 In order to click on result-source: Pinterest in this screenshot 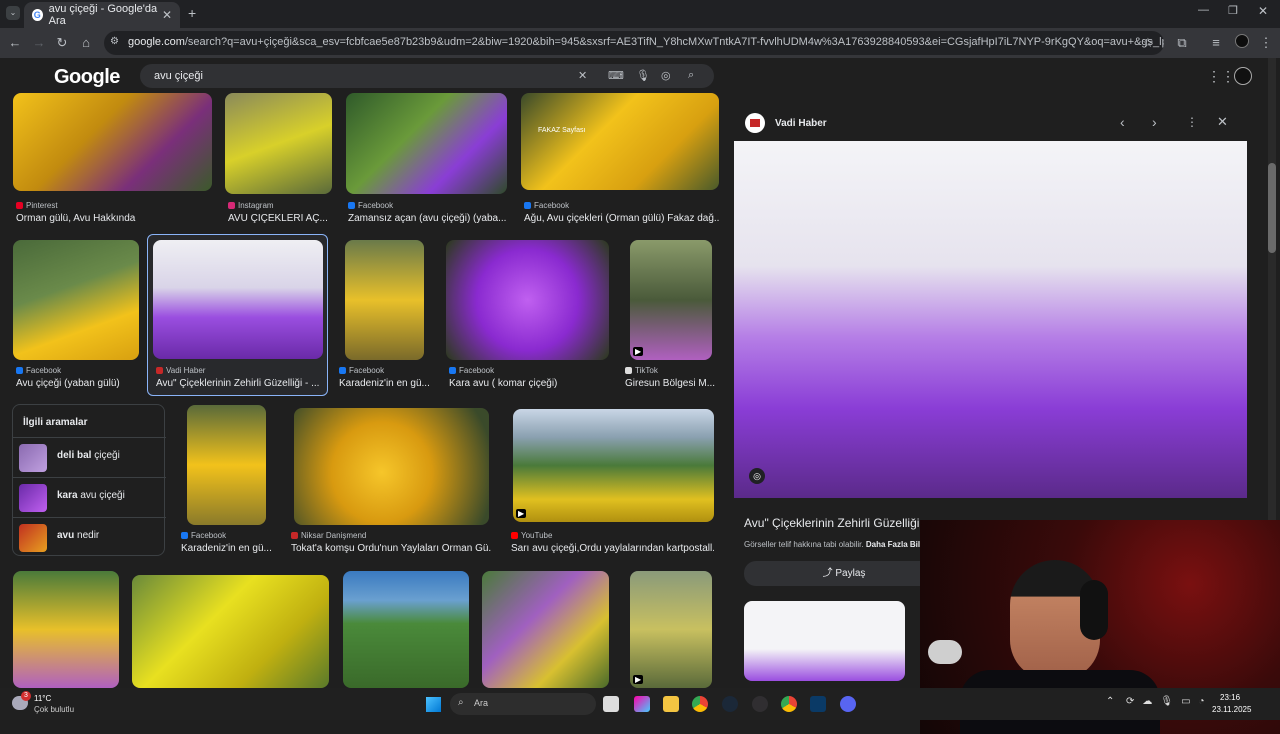, I will do `click(37, 205)`.